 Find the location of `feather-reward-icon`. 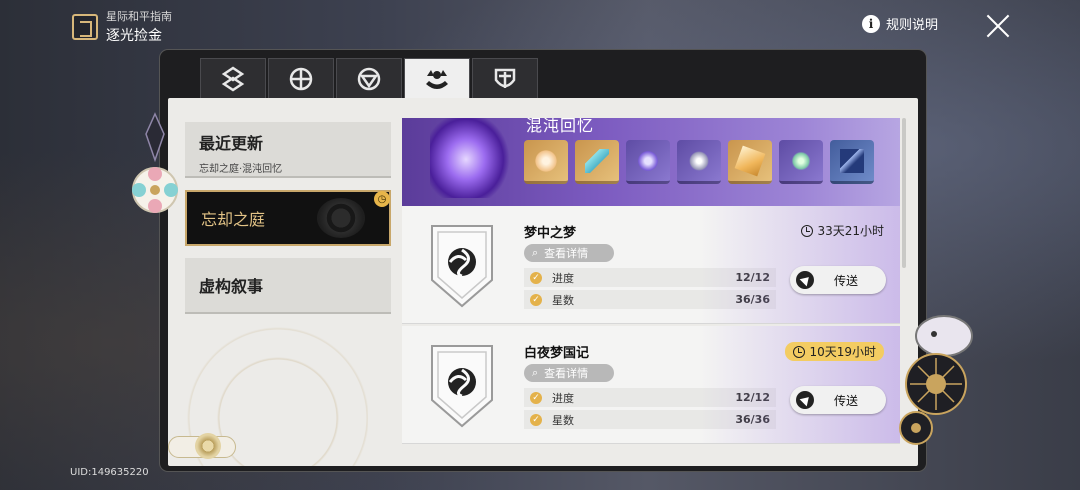

feather-reward-icon is located at coordinates (597, 160).